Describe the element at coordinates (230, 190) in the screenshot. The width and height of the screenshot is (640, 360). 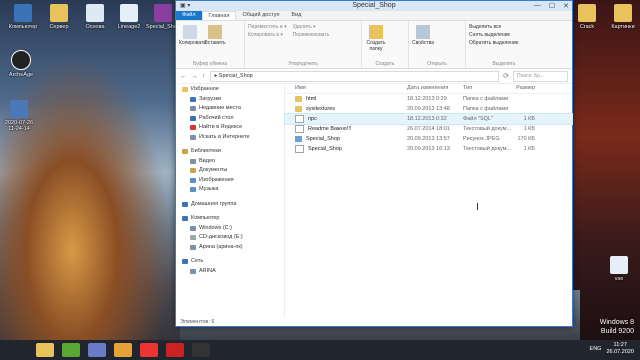
I see `nav-item: Музыка` at that location.